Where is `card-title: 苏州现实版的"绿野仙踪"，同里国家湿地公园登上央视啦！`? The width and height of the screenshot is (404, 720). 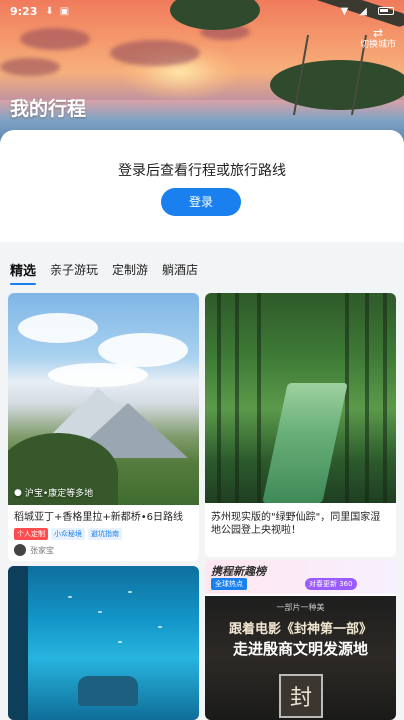
card-title: 苏州现实版的"绿野仙踪"，同里国家湿地公园登上央视啦！ is located at coordinates (296, 524).